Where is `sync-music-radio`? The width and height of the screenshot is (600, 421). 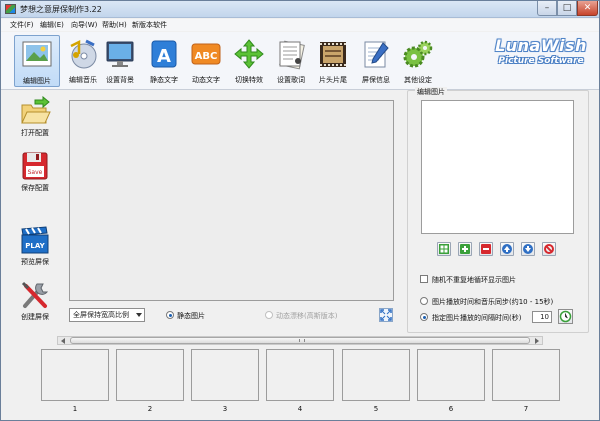 sync-music-radio is located at coordinates (424, 301).